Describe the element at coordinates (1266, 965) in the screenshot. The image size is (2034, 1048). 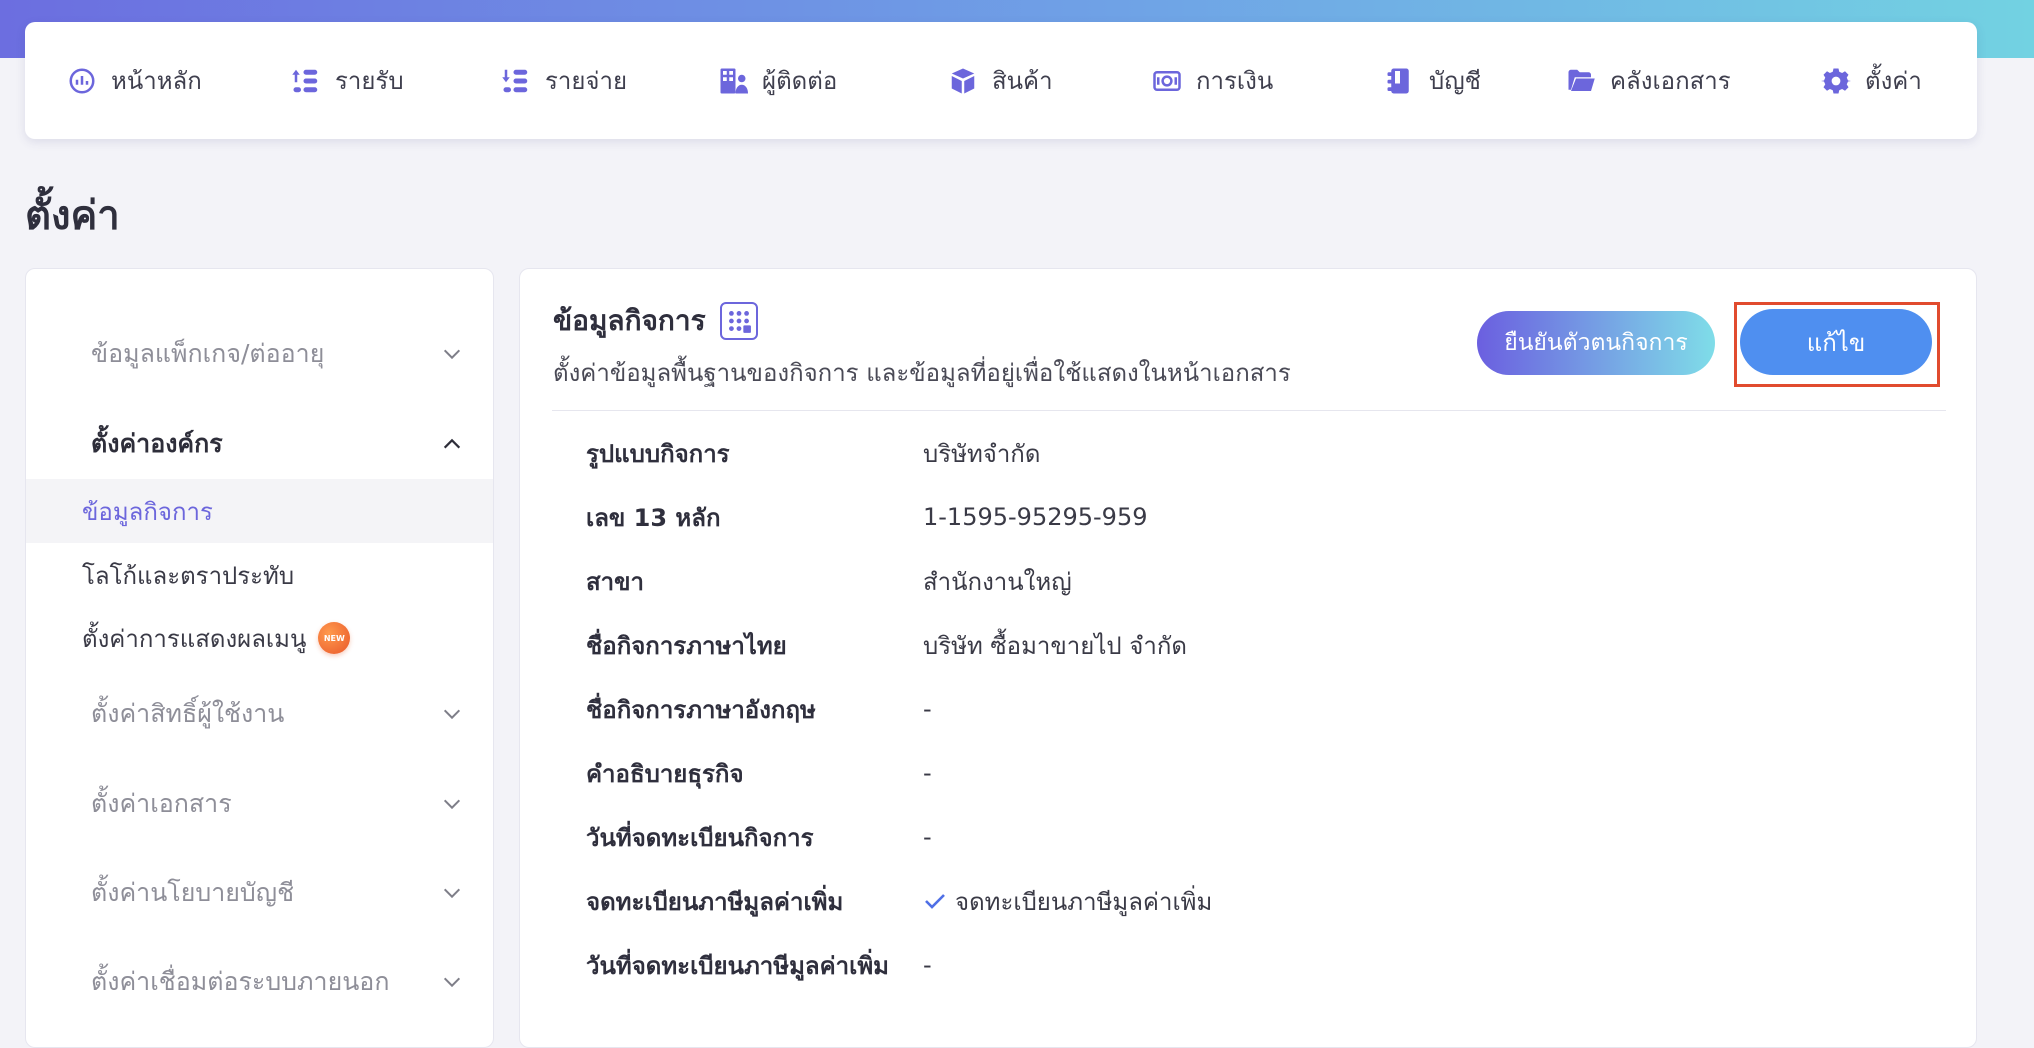
I see `info-row-vat-date: วันที่จดทะเบียนภาษีมูลค่าเพิ่ม -` at that location.